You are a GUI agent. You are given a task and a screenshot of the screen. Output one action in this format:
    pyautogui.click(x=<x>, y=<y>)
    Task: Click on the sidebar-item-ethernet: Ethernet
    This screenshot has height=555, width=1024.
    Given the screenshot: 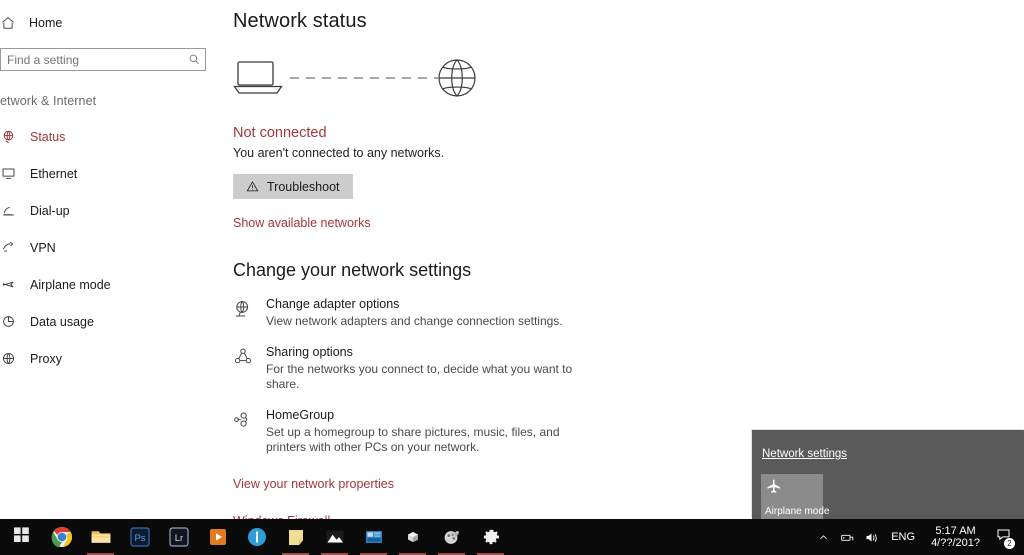 What is the action you would take?
    pyautogui.click(x=109, y=173)
    